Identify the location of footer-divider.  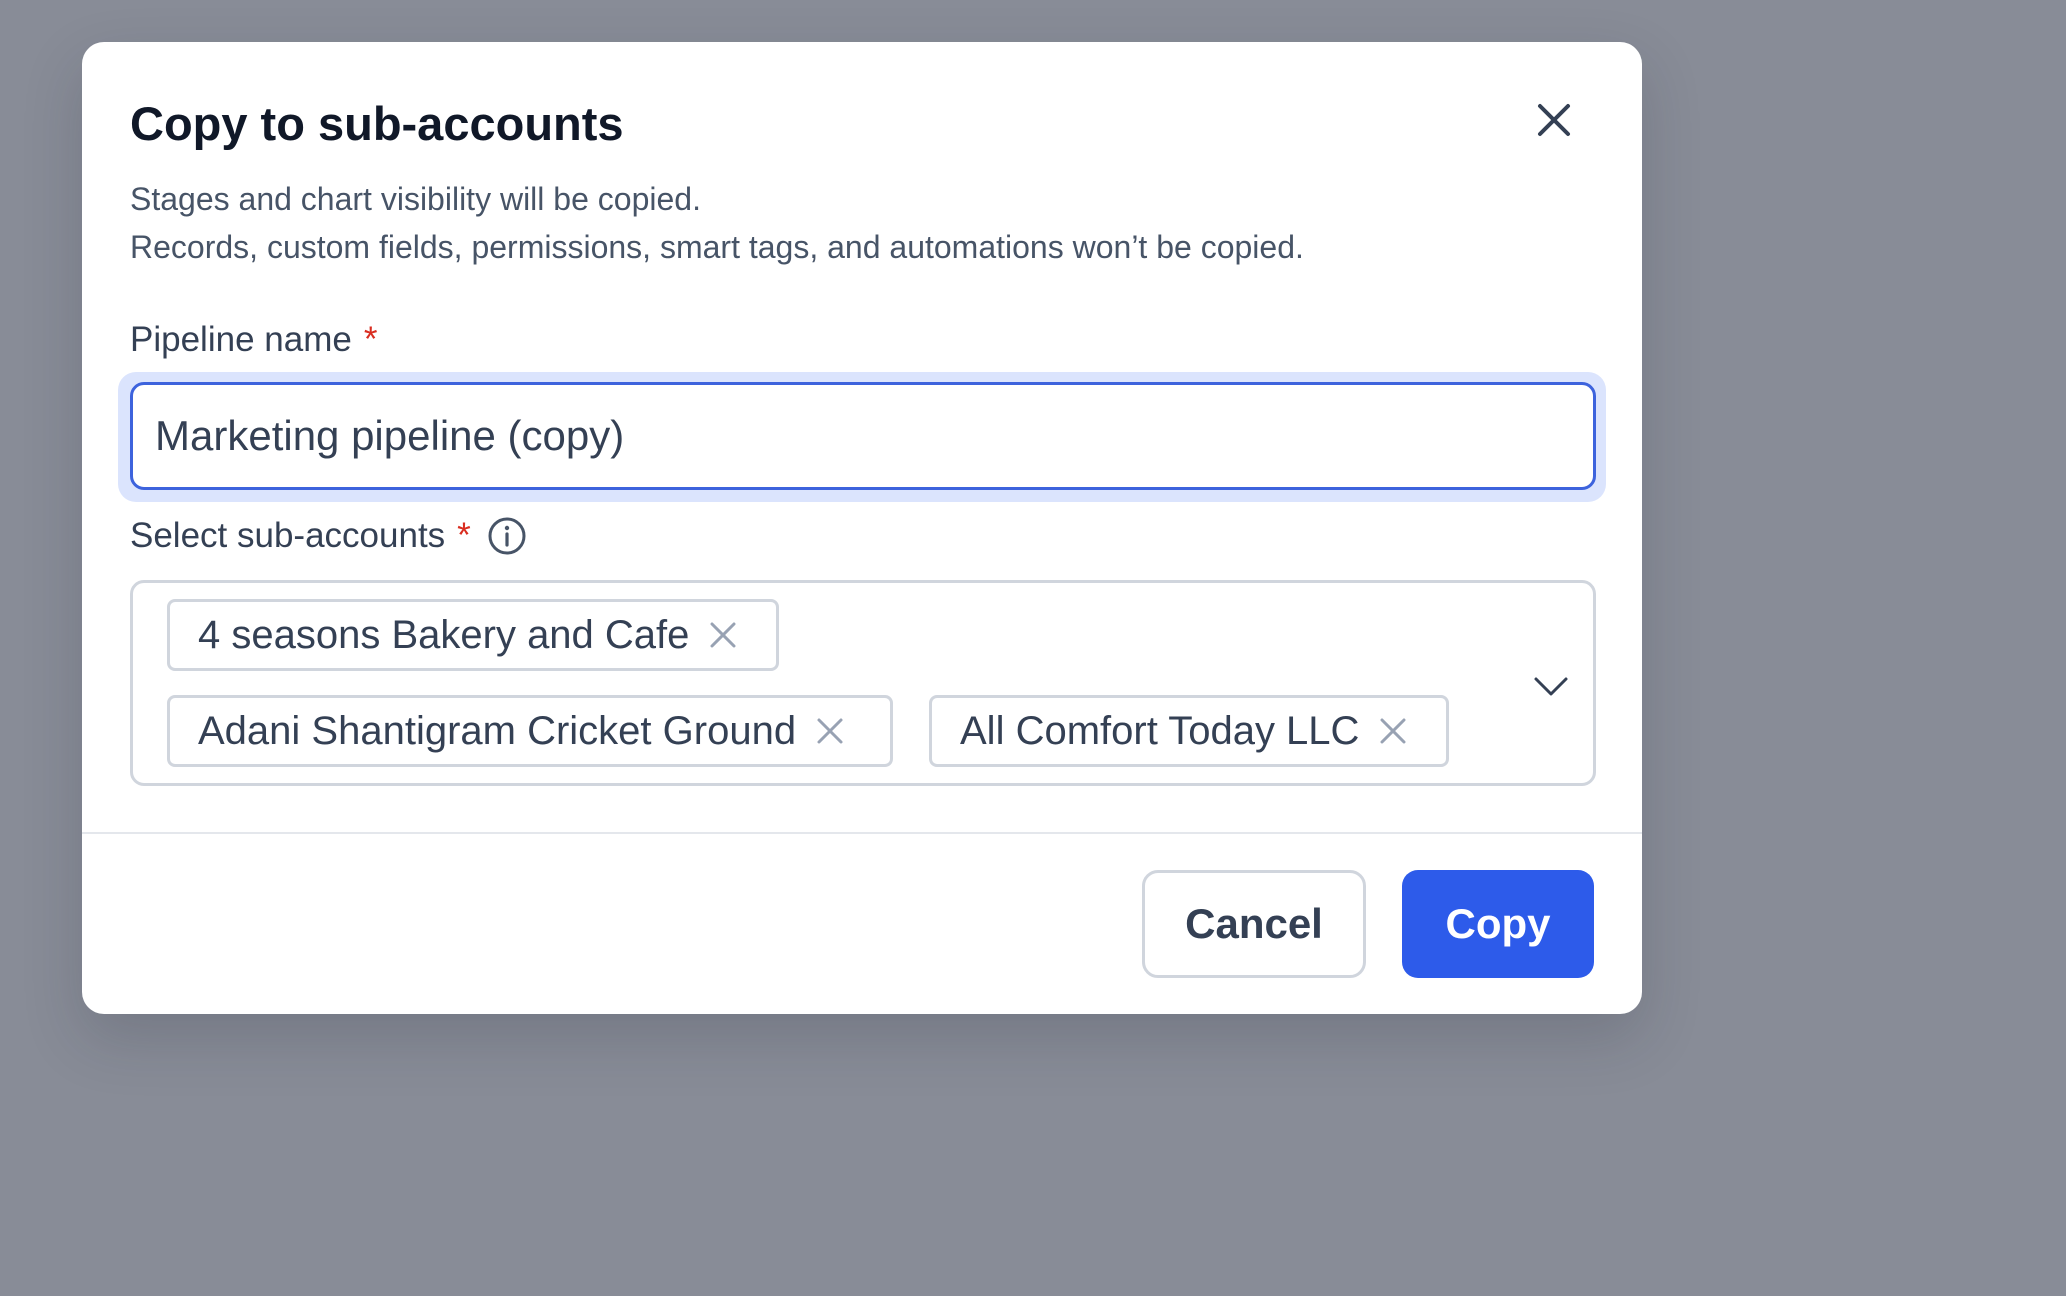
(862, 833).